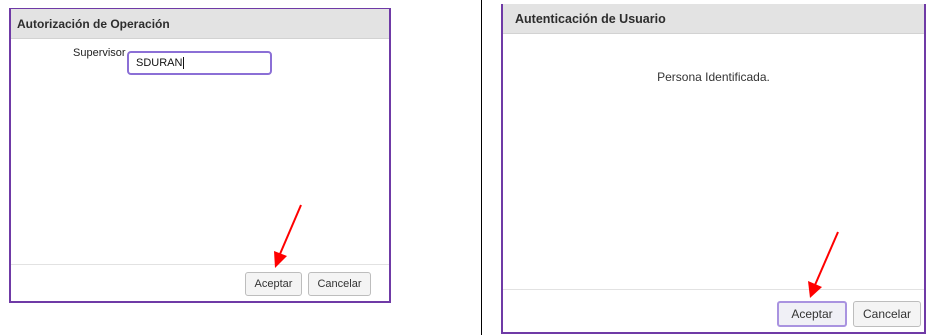 This screenshot has height=335, width=929. I want to click on left-red-arrow-icon, so click(288, 236).